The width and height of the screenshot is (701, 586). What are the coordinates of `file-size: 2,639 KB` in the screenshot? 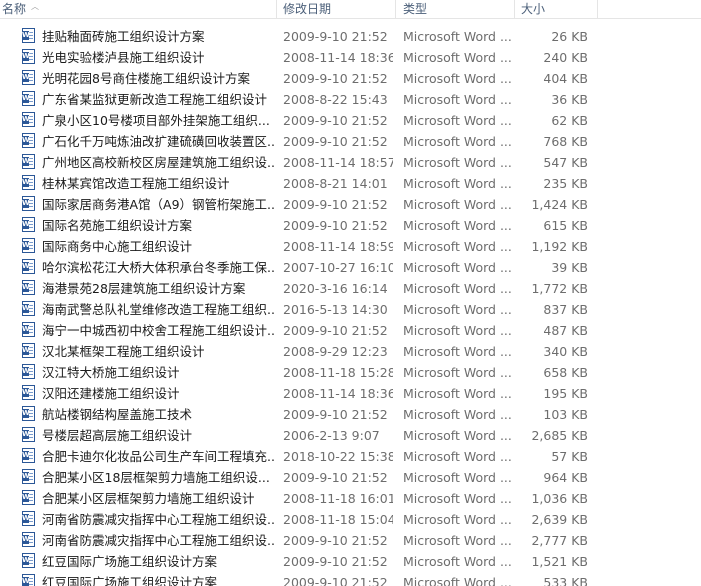 It's located at (559, 519).